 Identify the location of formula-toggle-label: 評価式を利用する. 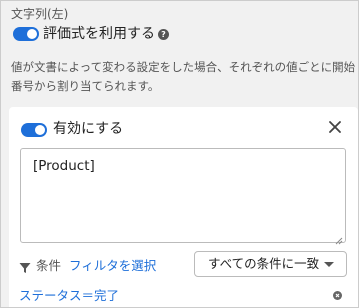
(99, 34).